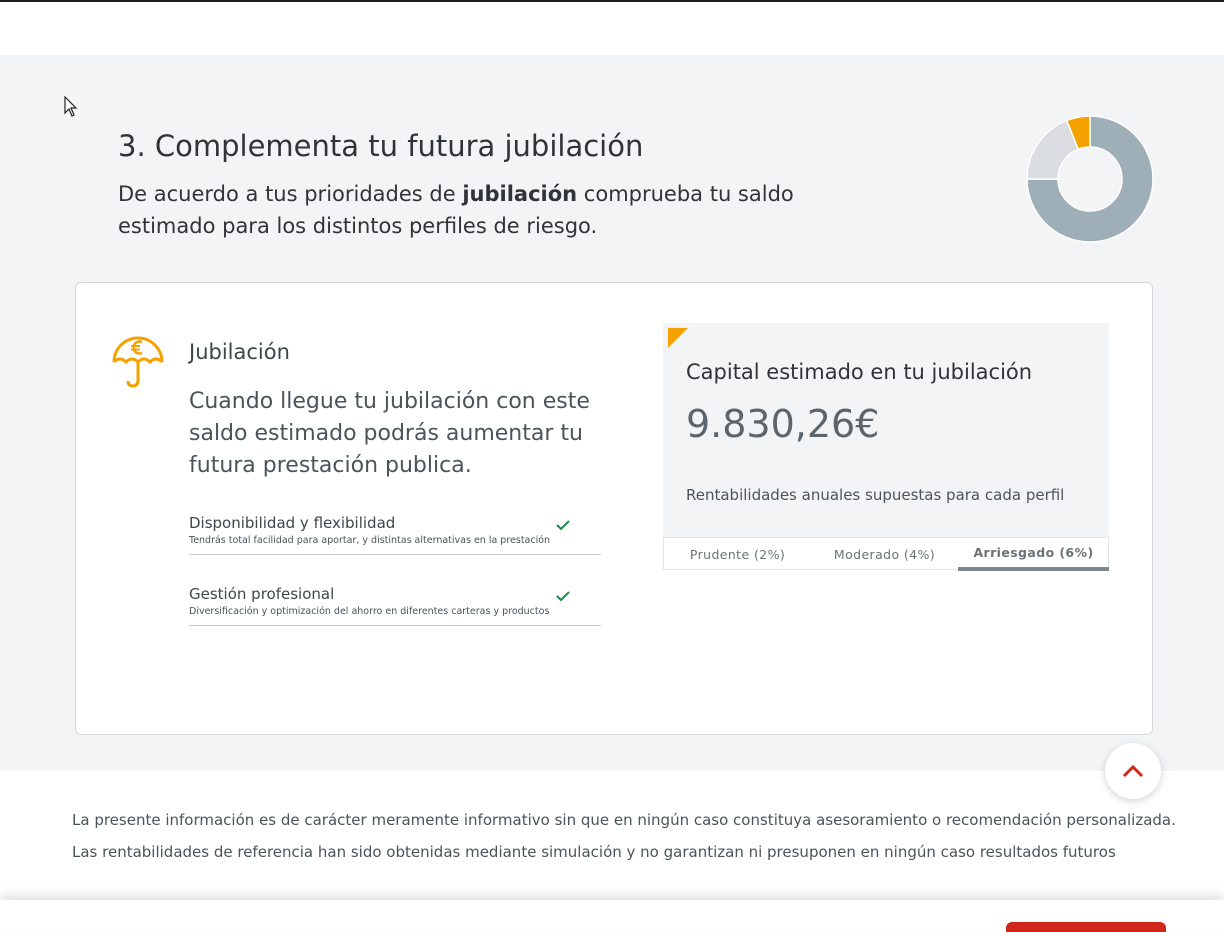 This screenshot has height=932, width=1224. Describe the element at coordinates (612, 1) in the screenshot. I see `top-border` at that location.